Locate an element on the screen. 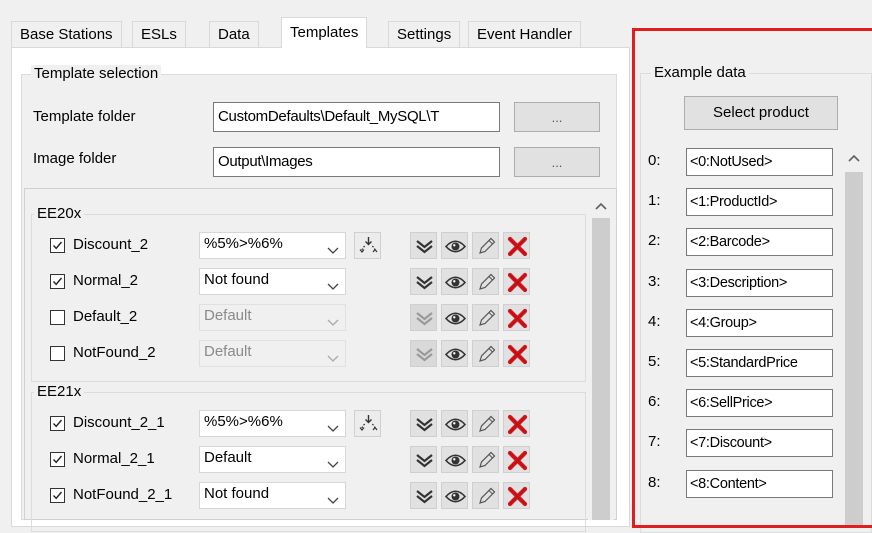 This screenshot has height=533, width=872. example-data-title: Example data is located at coordinates (700, 73).